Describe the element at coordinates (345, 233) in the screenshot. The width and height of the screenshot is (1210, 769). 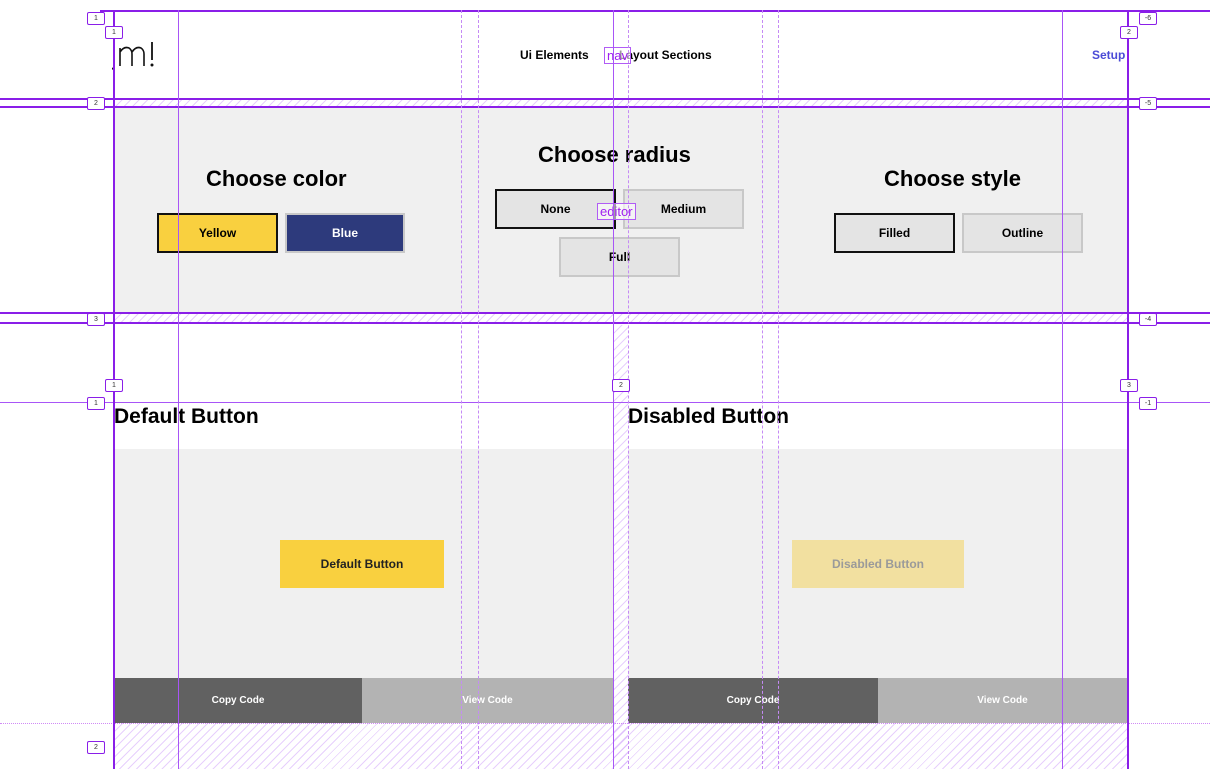
I see `color-option-blue: Blue` at that location.